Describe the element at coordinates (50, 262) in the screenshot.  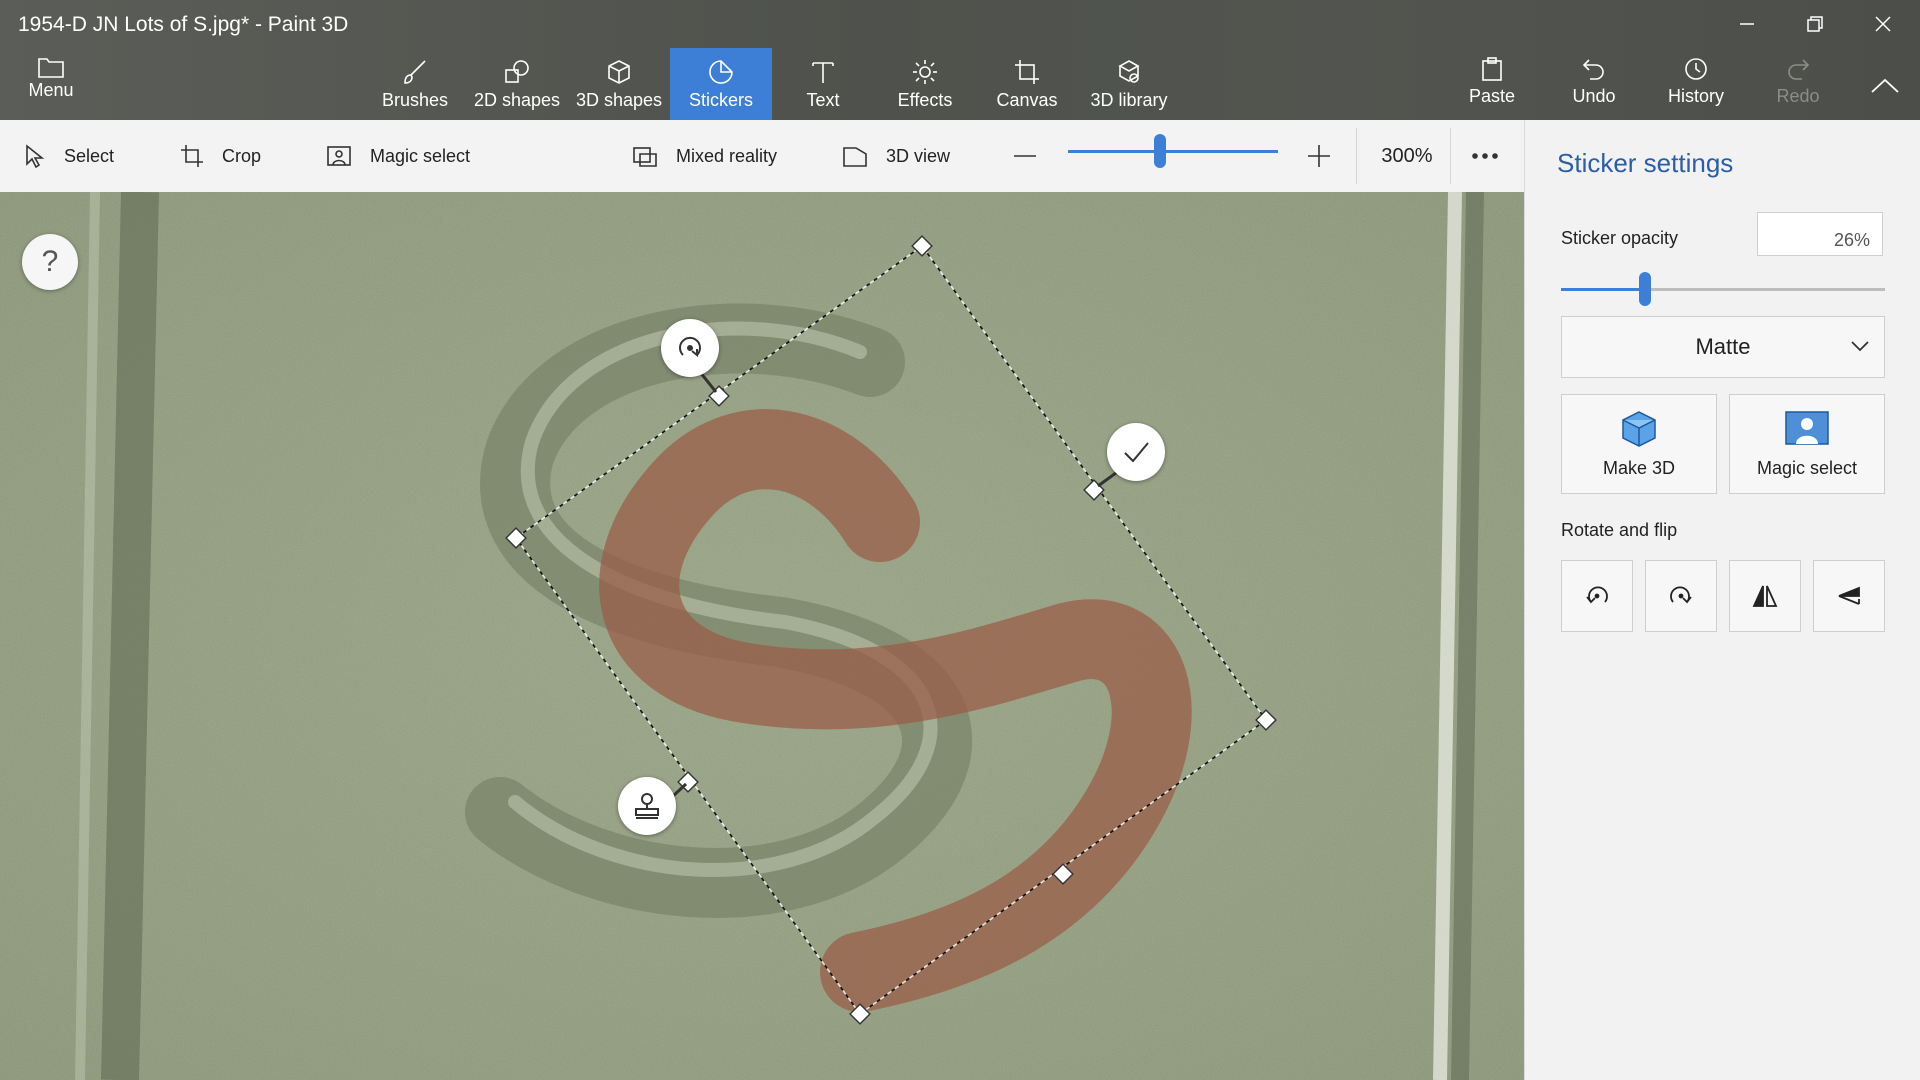
I see `help-button: ?` at that location.